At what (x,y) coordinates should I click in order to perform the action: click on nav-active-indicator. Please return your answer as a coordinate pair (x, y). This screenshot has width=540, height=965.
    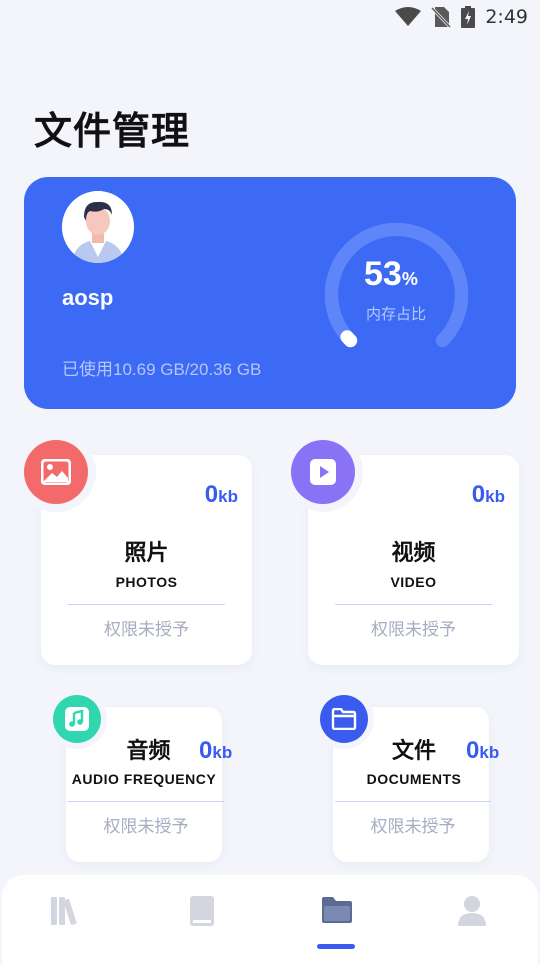
    Looking at the image, I should click on (336, 946).